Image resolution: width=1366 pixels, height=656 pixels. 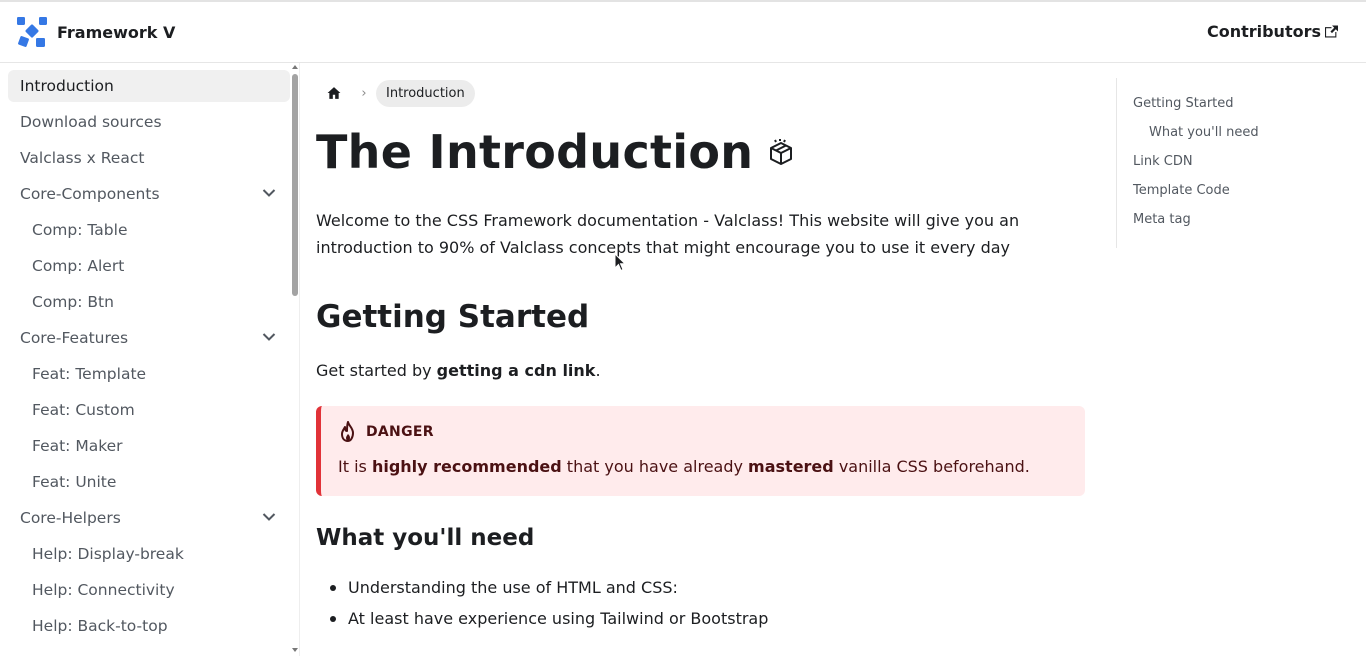 I want to click on sidebar-item-valclass-react: Valclass x React, so click(x=149, y=158).